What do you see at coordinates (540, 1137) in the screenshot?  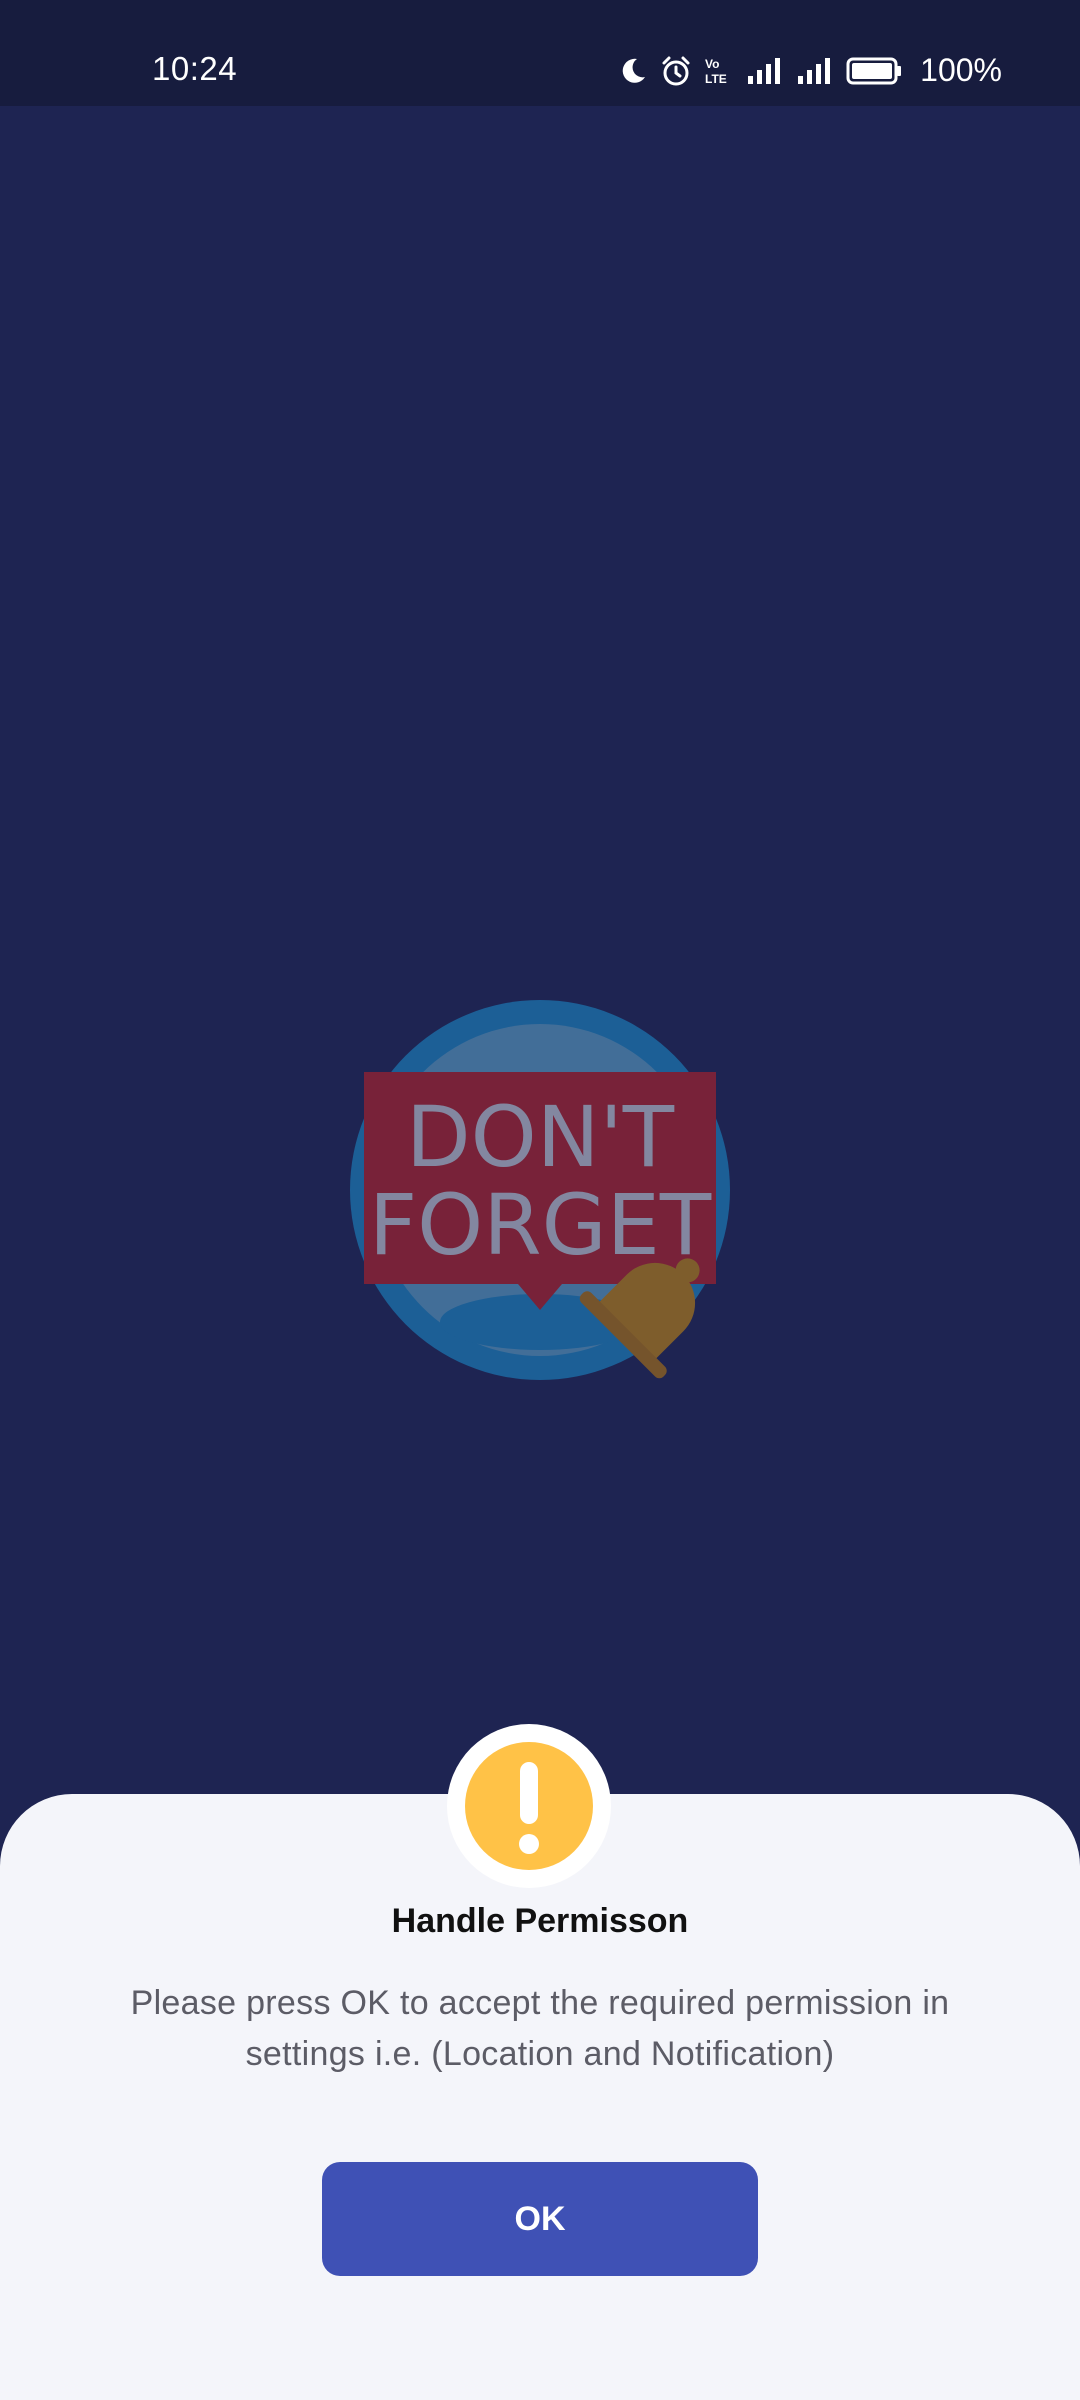 I see `logo-text-line1: DON'T` at bounding box center [540, 1137].